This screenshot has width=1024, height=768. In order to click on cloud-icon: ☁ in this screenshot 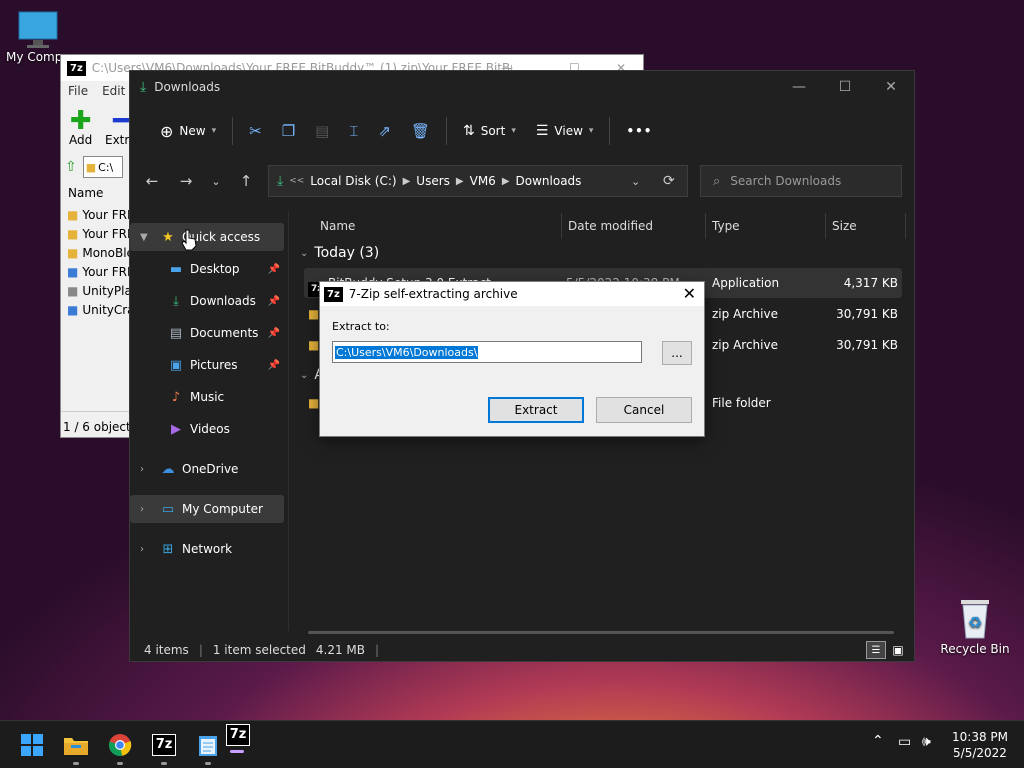, I will do `click(168, 469)`.